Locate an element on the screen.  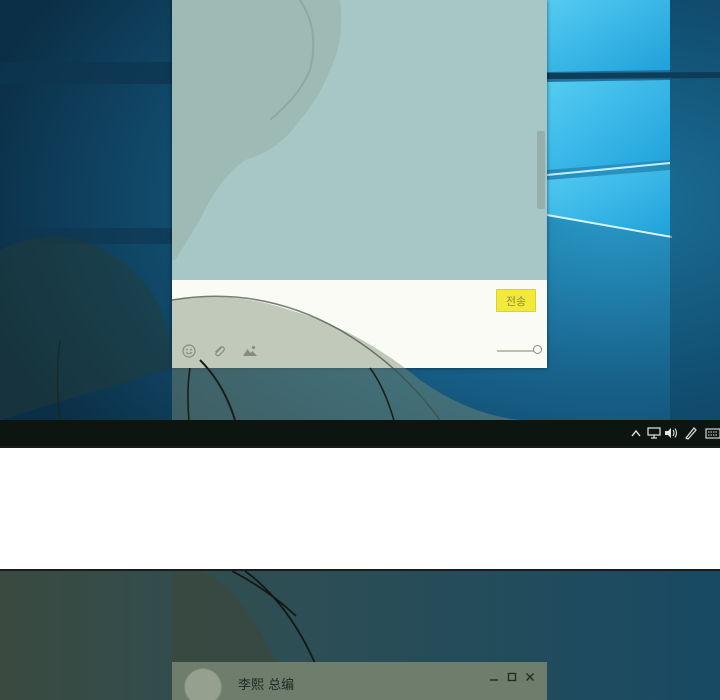
chat-window-title: 李熙 总编 is located at coordinates (266, 685).